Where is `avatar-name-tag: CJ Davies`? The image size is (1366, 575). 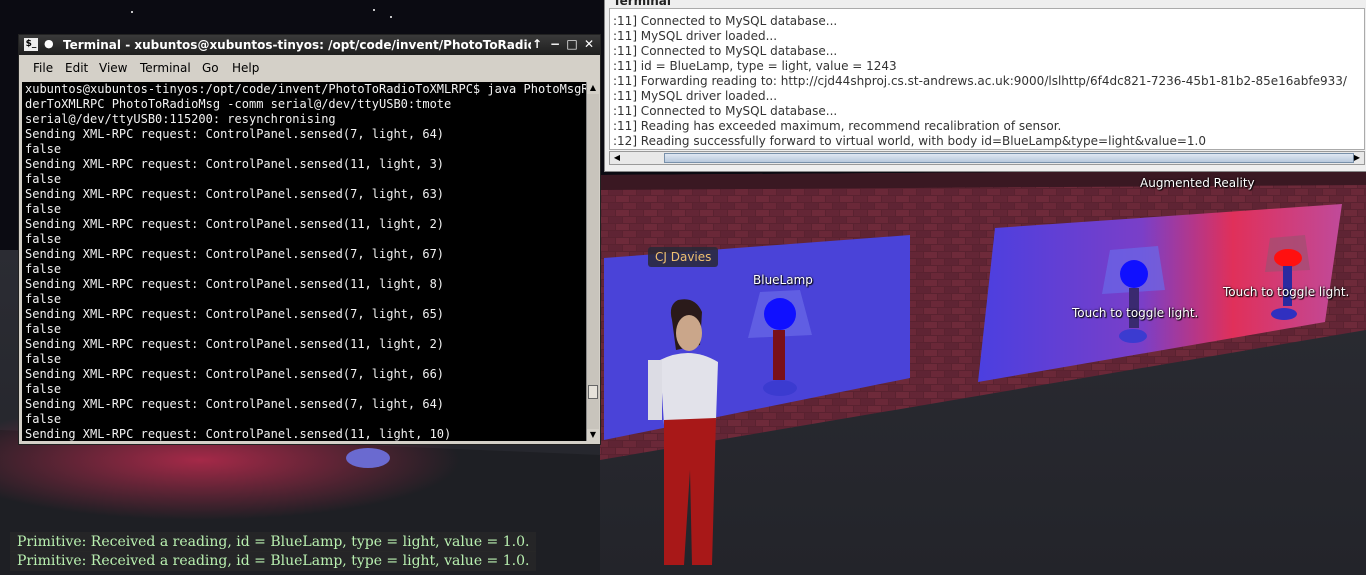 avatar-name-tag: CJ Davies is located at coordinates (683, 257).